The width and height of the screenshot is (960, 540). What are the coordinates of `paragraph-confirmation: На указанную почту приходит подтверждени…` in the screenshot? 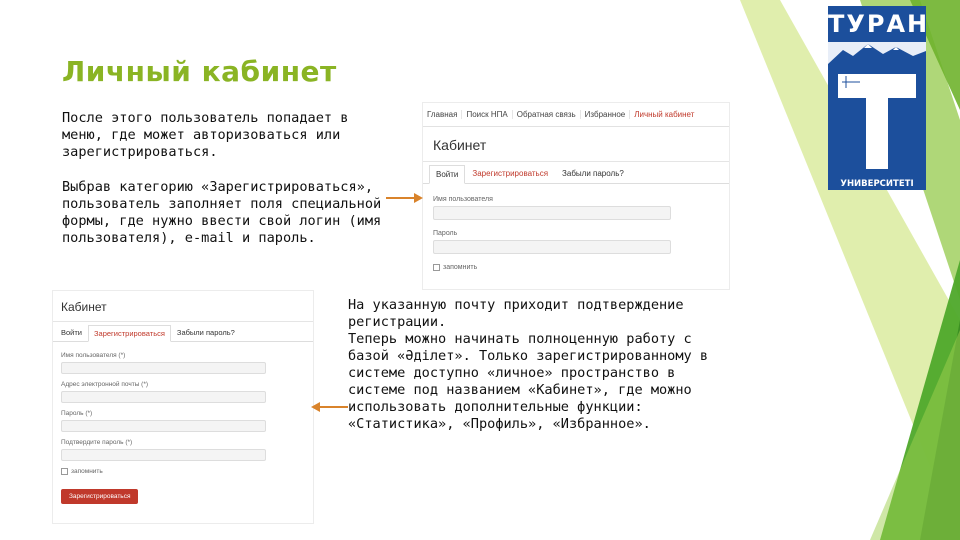 It's located at (533, 365).